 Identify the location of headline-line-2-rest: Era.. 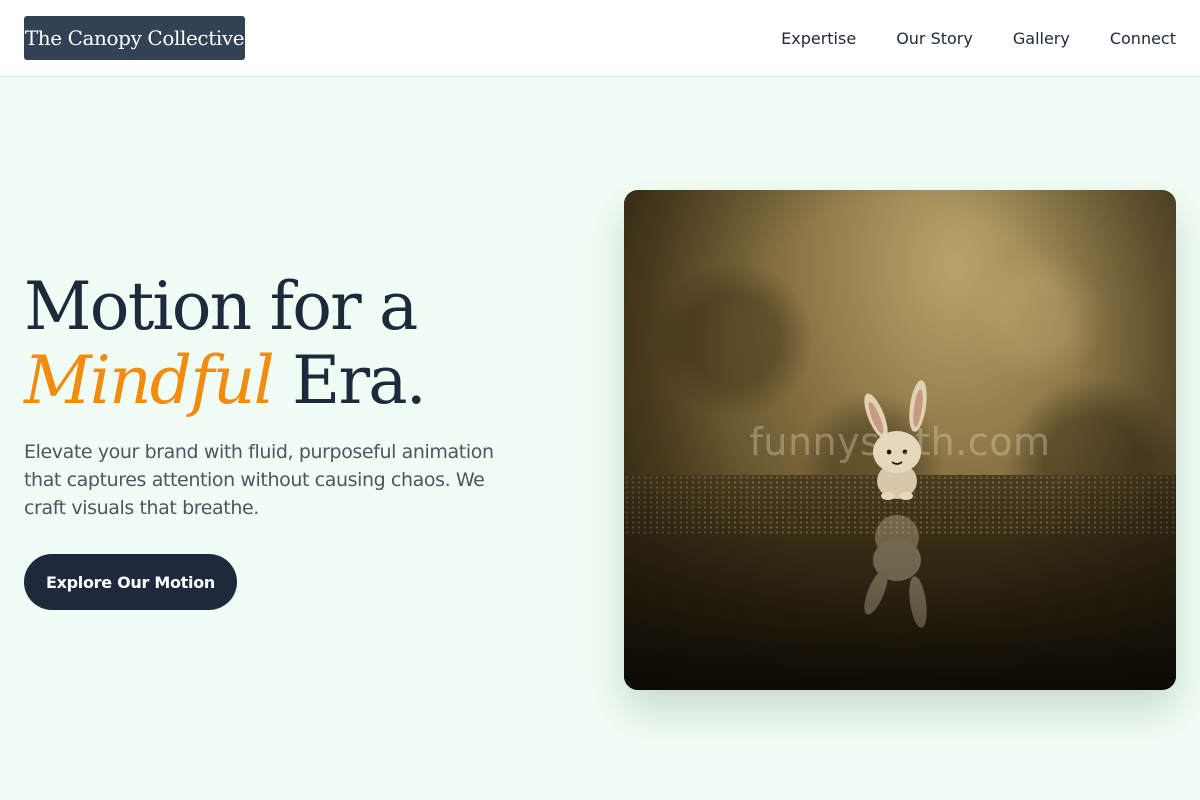
(349, 380).